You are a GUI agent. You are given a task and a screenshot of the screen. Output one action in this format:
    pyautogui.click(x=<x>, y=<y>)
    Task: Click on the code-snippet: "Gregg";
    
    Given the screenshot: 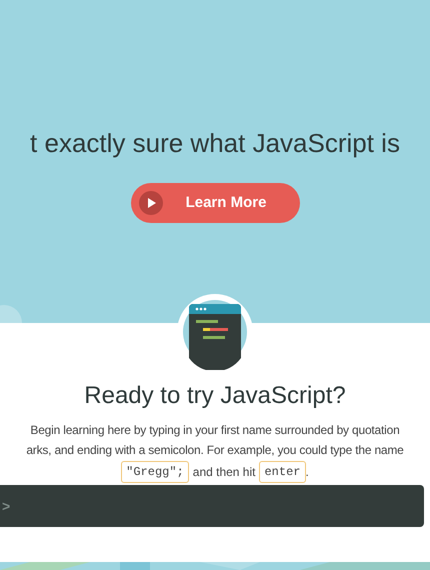 What is the action you would take?
    pyautogui.click(x=155, y=472)
    